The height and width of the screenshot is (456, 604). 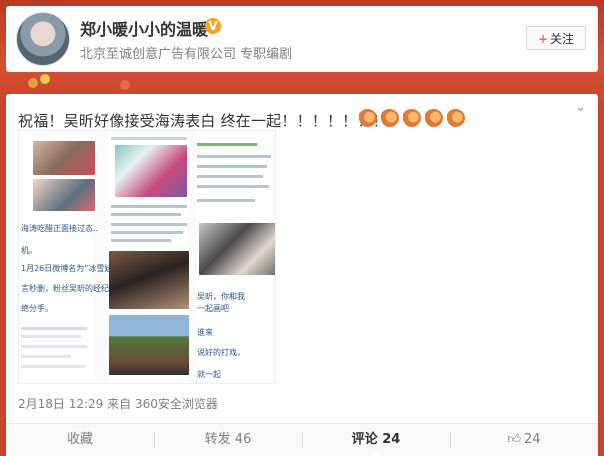 I want to click on chevron-down-icon: ⌄, so click(x=580, y=107).